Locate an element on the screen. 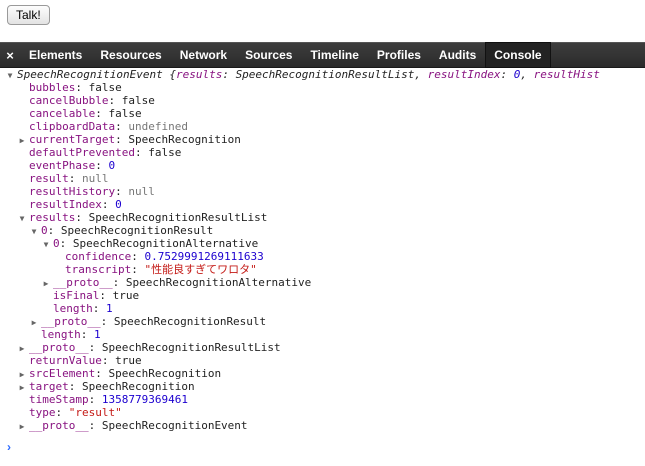  console-token: "性能良すぎてワロタ" is located at coordinates (200, 269).